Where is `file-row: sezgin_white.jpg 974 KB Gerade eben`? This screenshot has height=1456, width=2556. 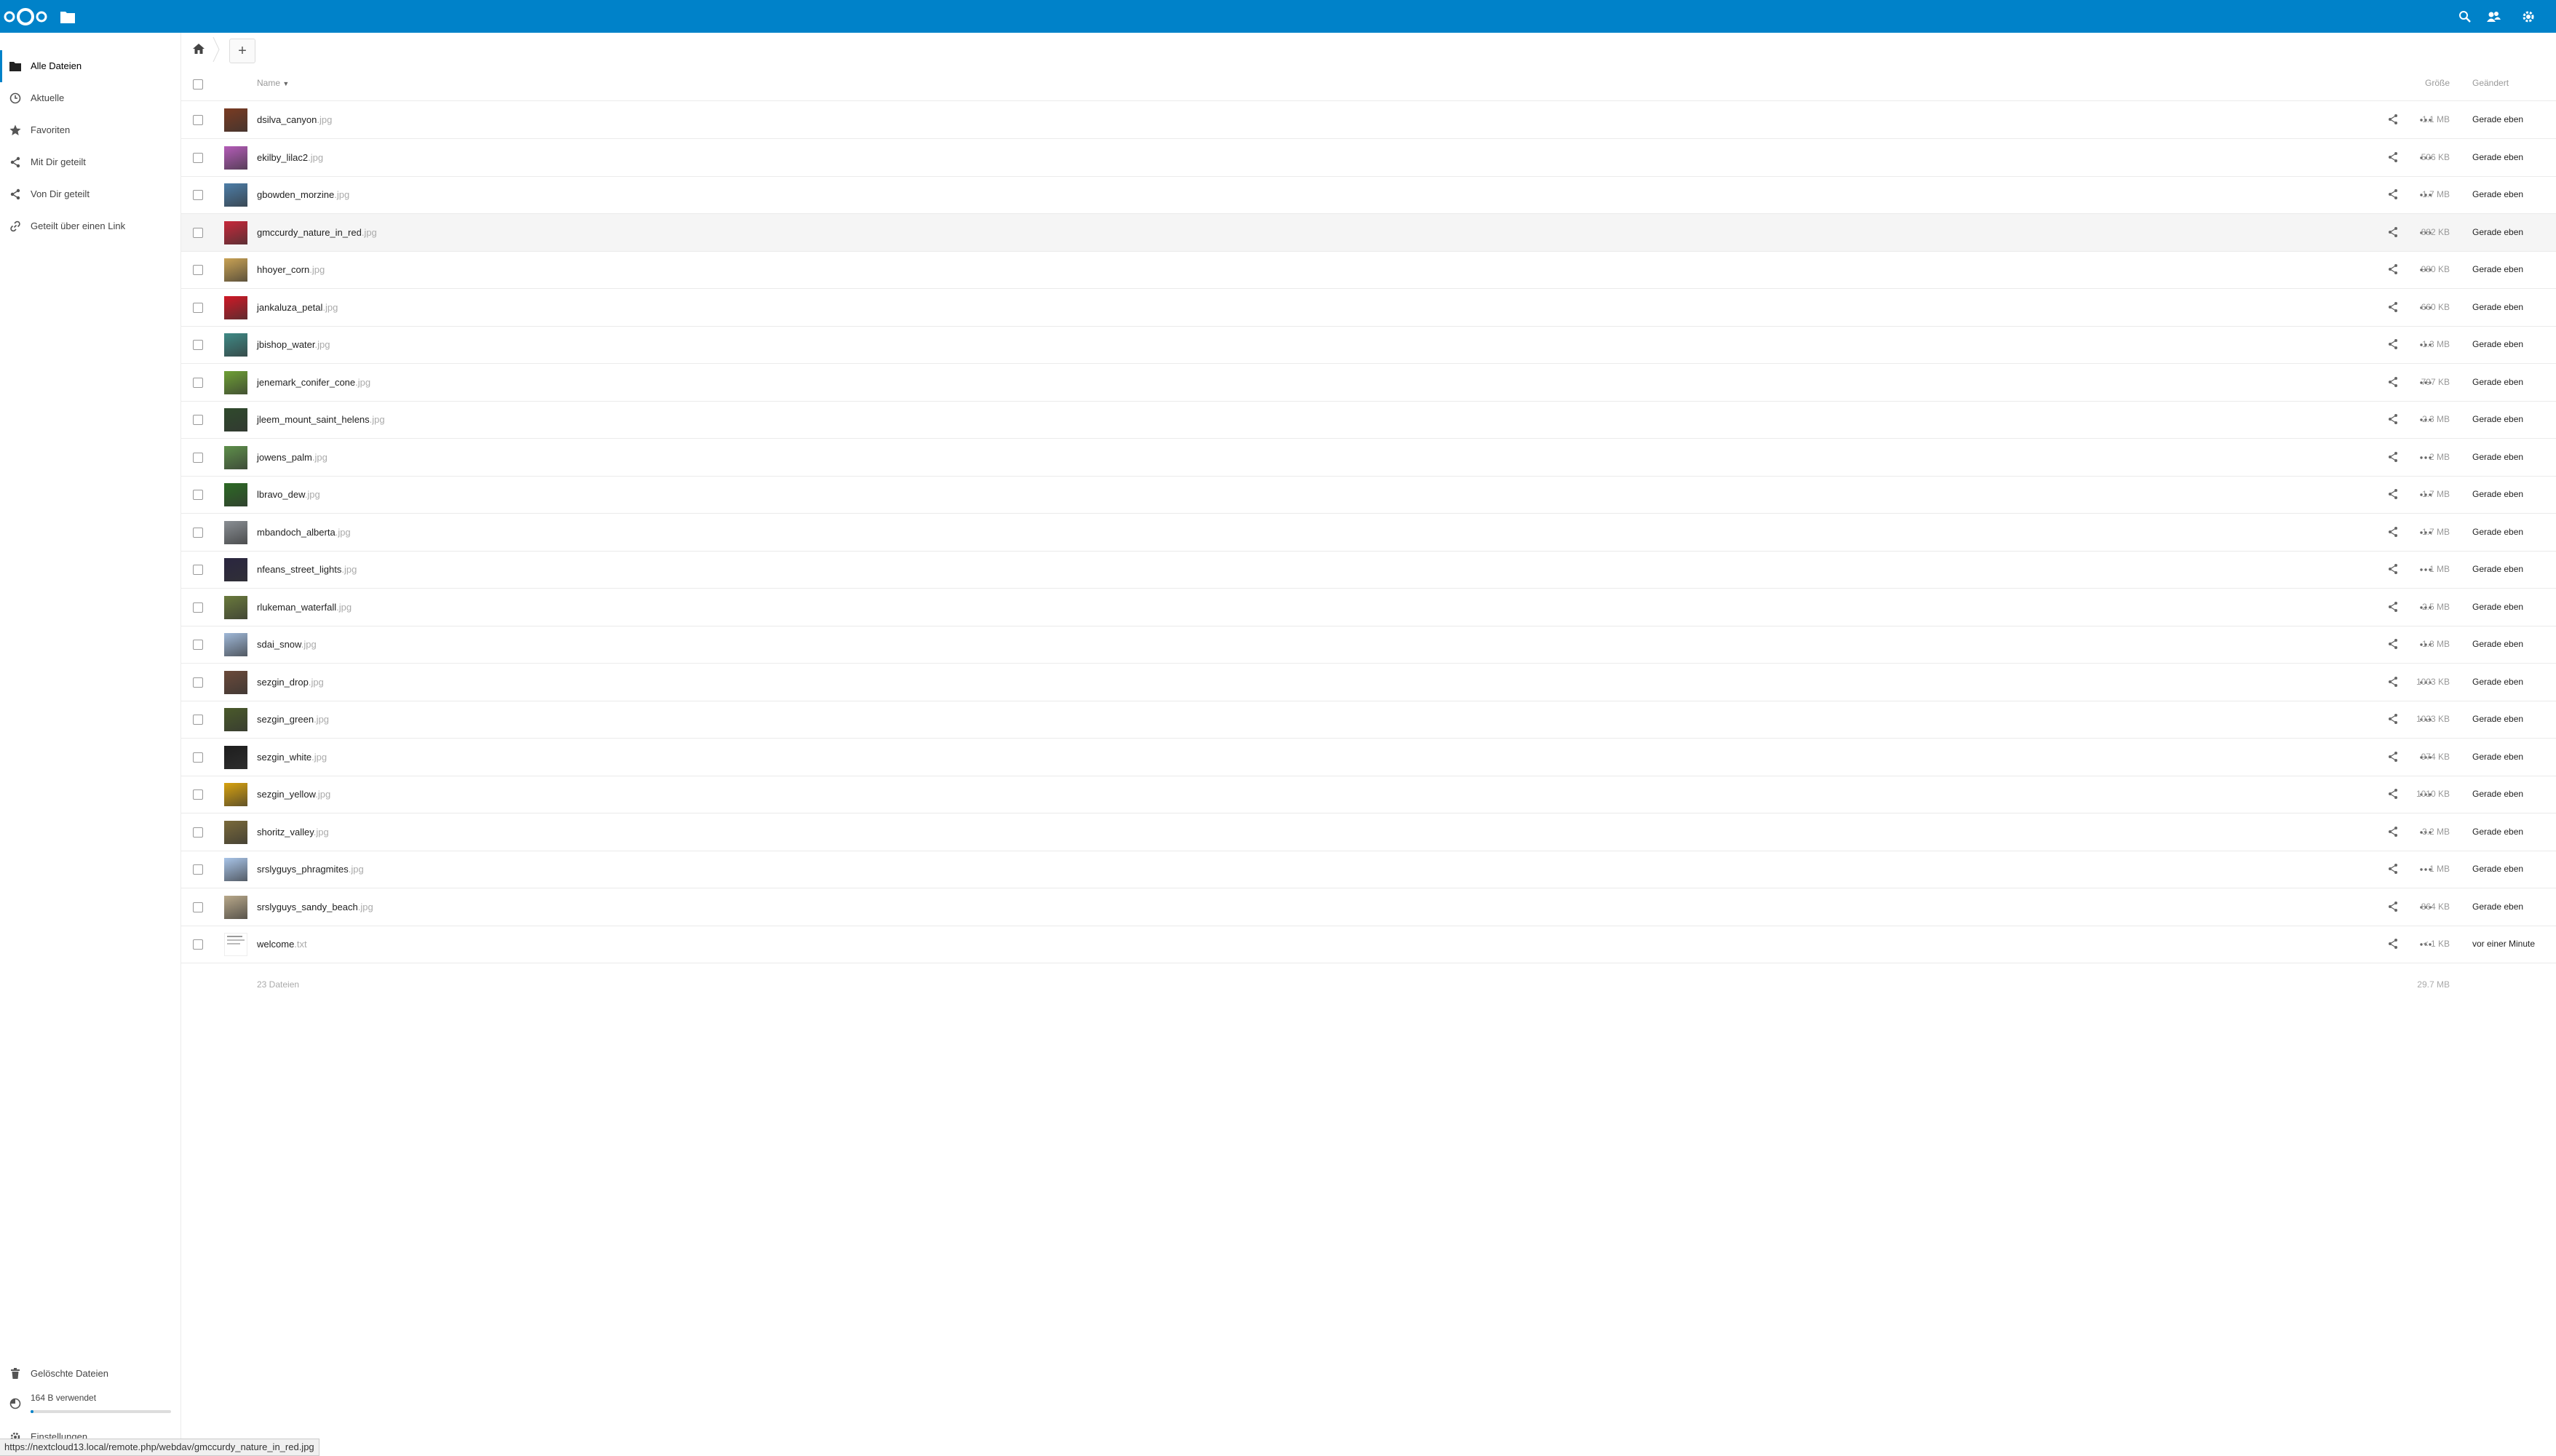 file-row: sezgin_white.jpg 974 KB Gerade eben is located at coordinates (1368, 757).